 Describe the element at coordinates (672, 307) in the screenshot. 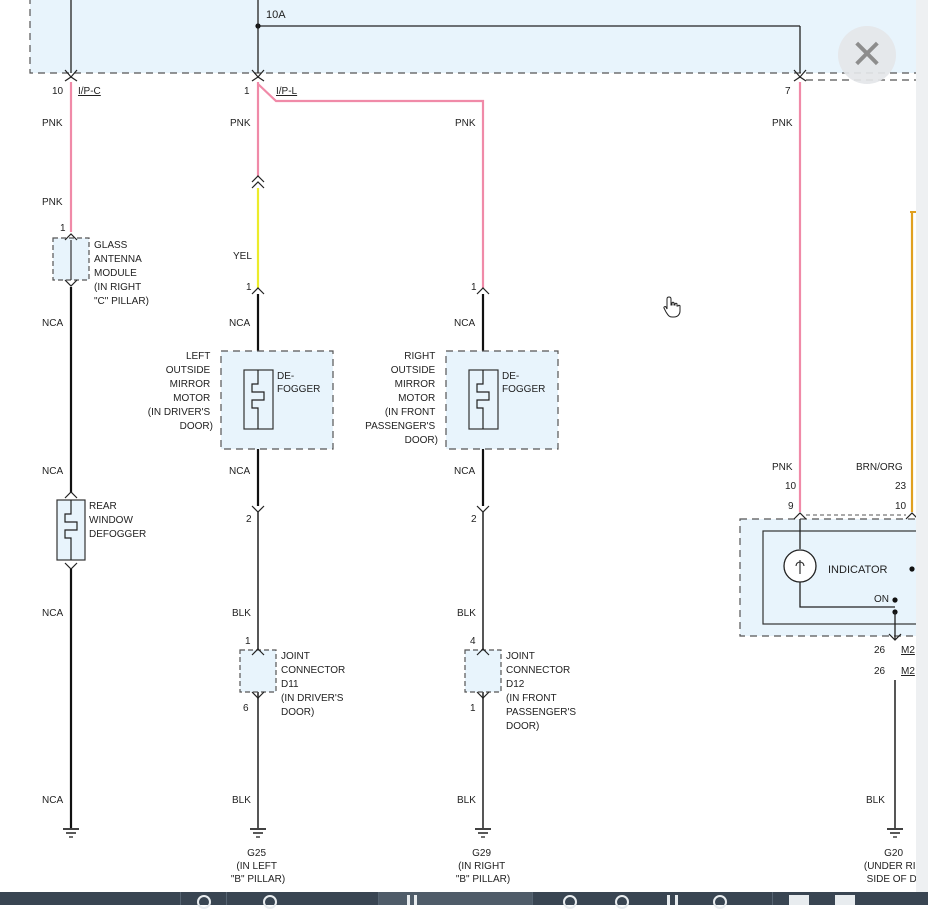

I see `hand-cursor-icon` at that location.